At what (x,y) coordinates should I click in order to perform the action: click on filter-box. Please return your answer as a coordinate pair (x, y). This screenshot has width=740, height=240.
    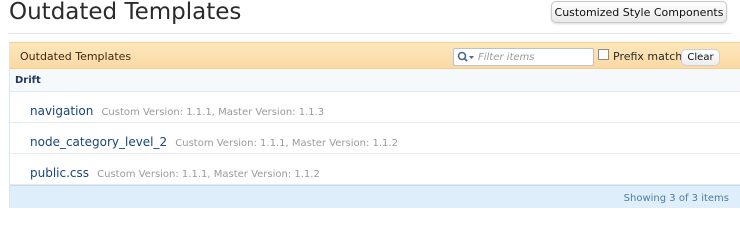
    Looking at the image, I should click on (523, 57).